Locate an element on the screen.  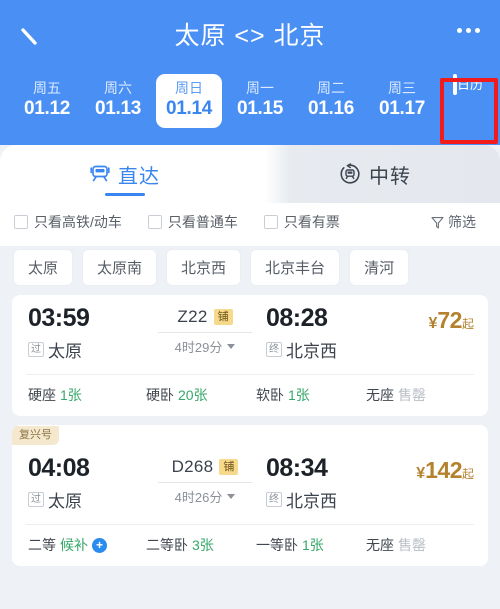
duration-row: 4时26分 is located at coordinates (205, 496).